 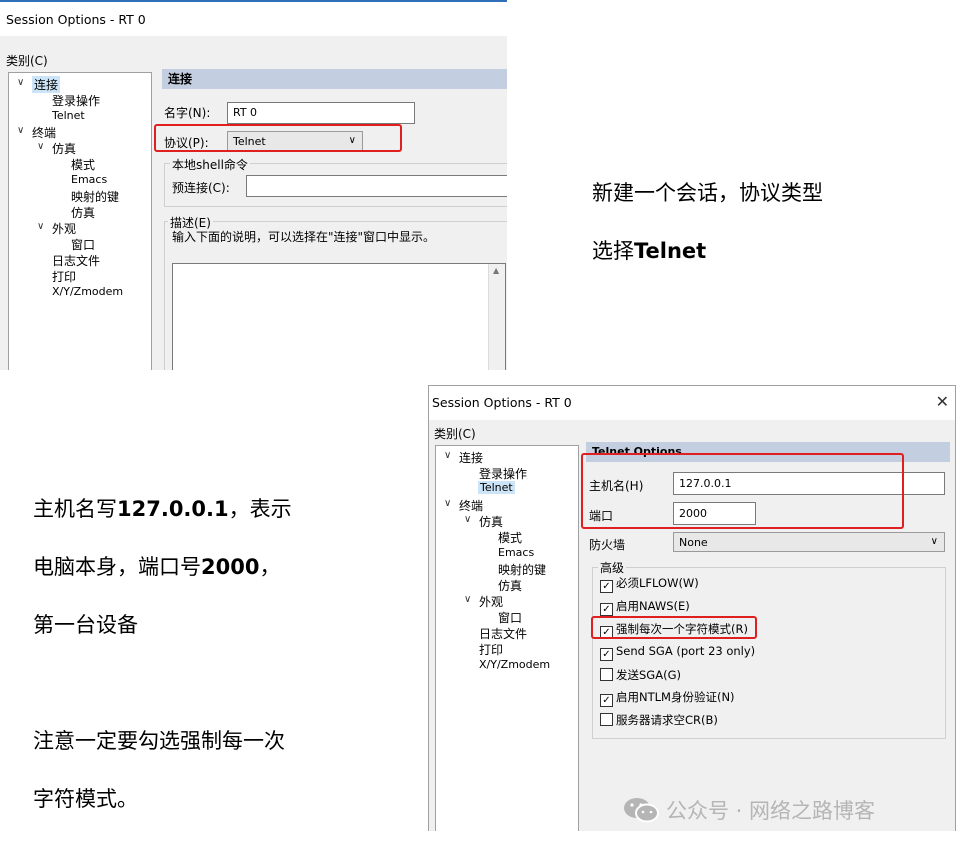 I want to click on checkbox-label: 启用NTLM身份验证(N), so click(x=675, y=697).